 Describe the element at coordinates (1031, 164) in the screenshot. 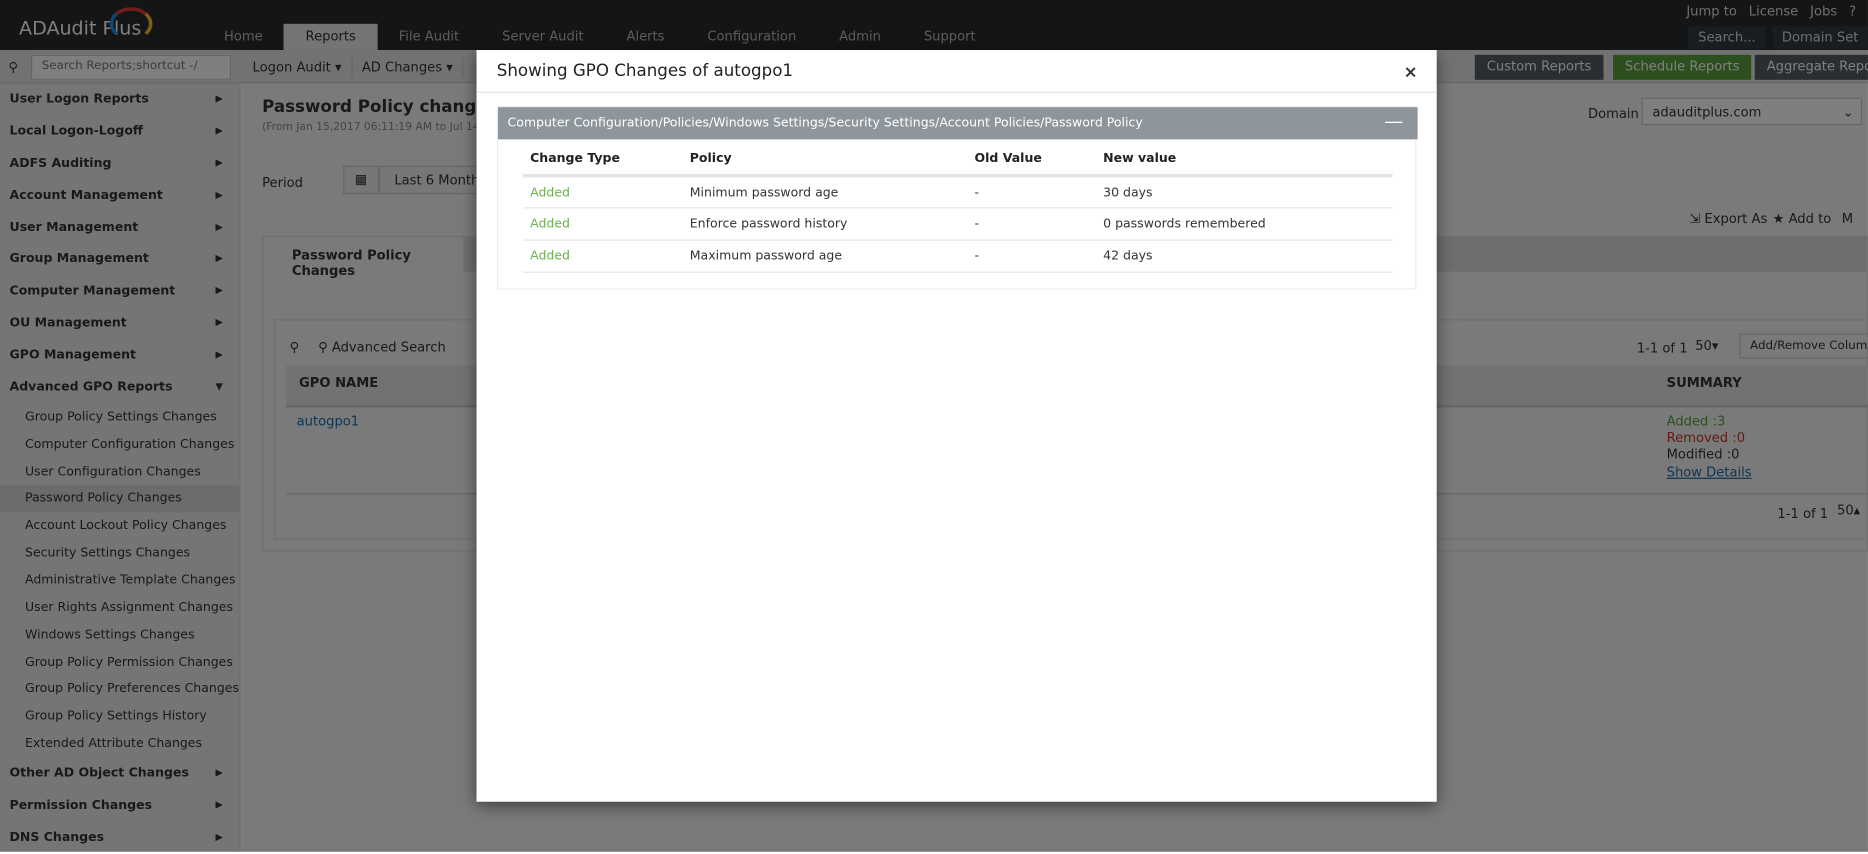

I see `col-old-value: Old Value` at that location.